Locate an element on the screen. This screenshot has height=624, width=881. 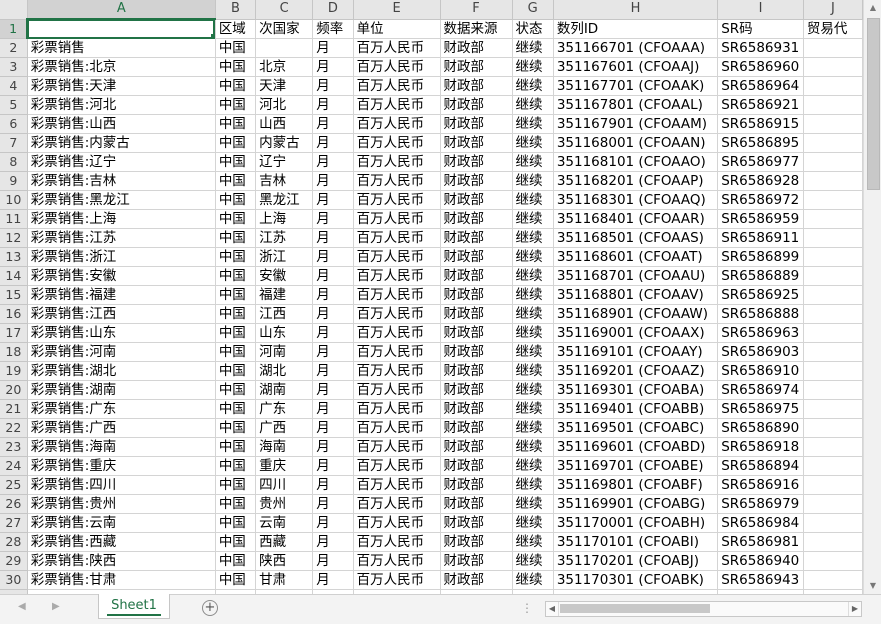
column-header-d: D is located at coordinates (333, 10).